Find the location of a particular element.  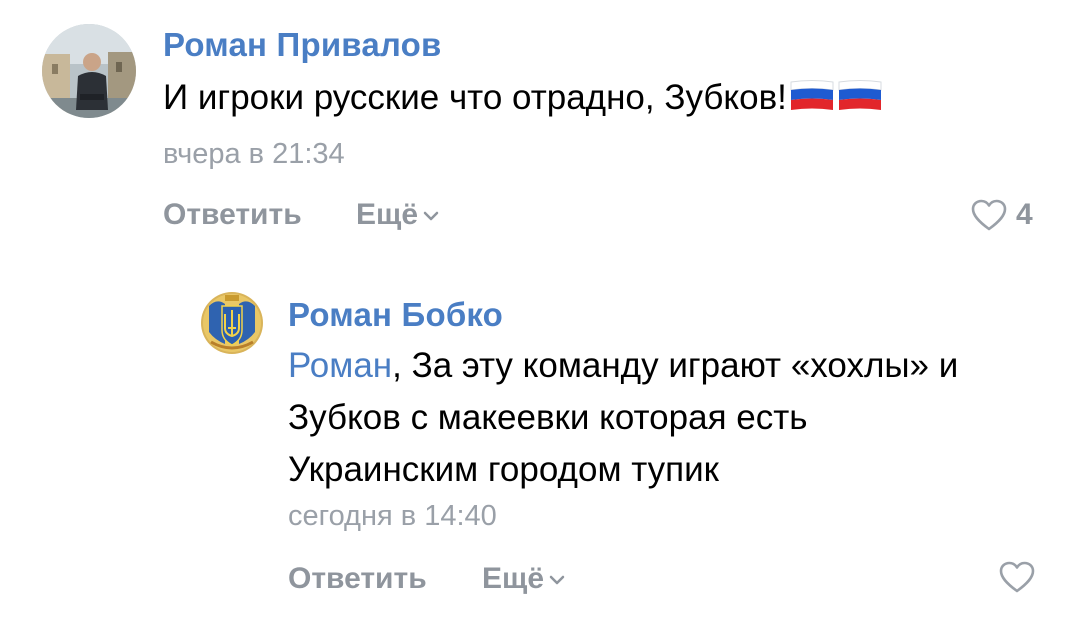

comment-text-line: , За эту команду играют «хохлы» и is located at coordinates (675, 365).